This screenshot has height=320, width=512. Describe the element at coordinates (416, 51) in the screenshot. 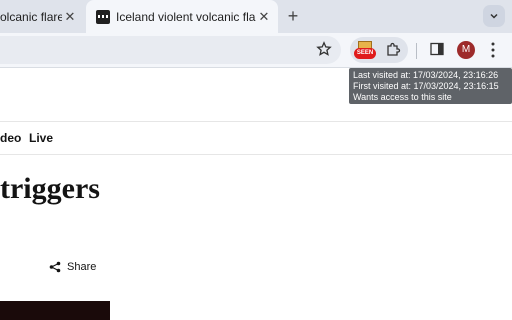

I see `toolbar-divider` at that location.